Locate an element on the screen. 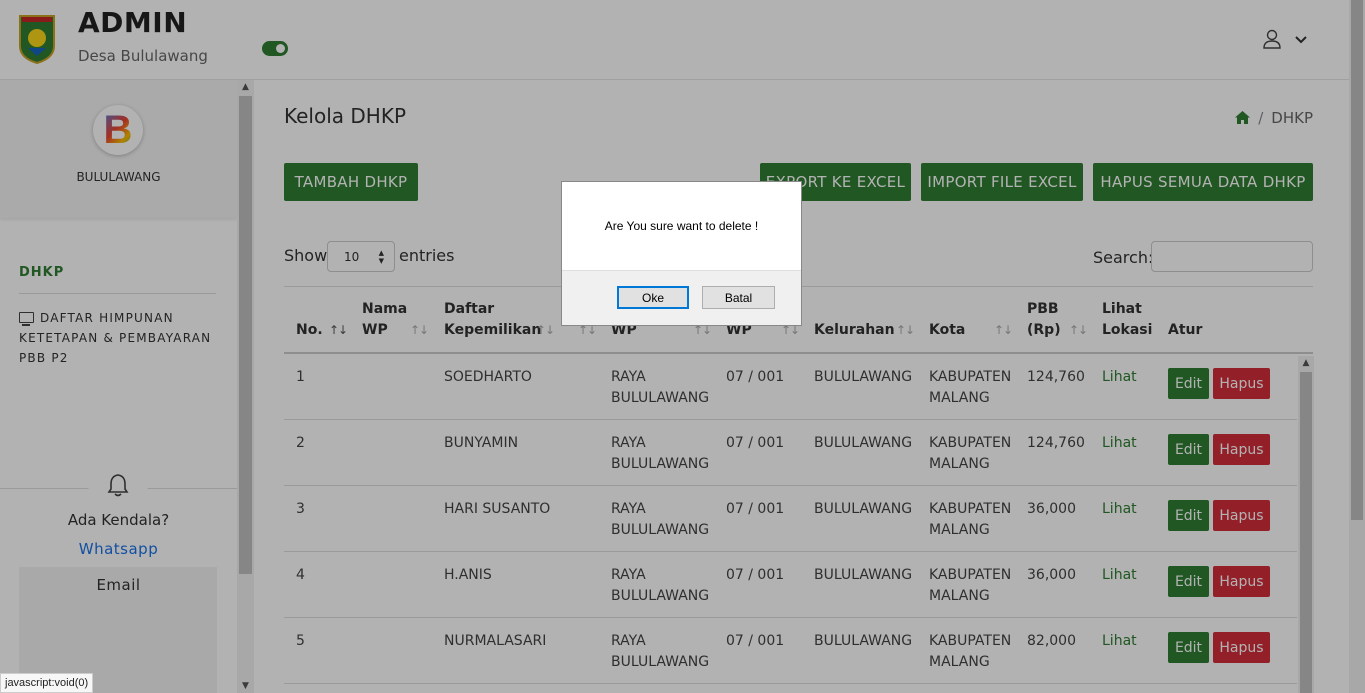 This screenshot has height=693, width=1365. dialog-footer: Oke Batal is located at coordinates (681, 297).